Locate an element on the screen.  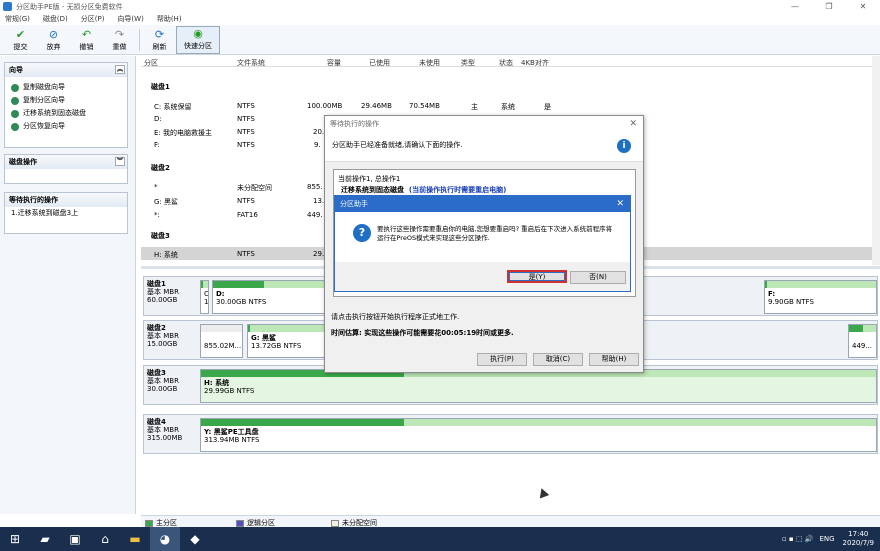
system-tray: ▫ ▪ ⬚ 🔊 ENG 17:40 2020/7/9 is located at coordinates (828, 539).